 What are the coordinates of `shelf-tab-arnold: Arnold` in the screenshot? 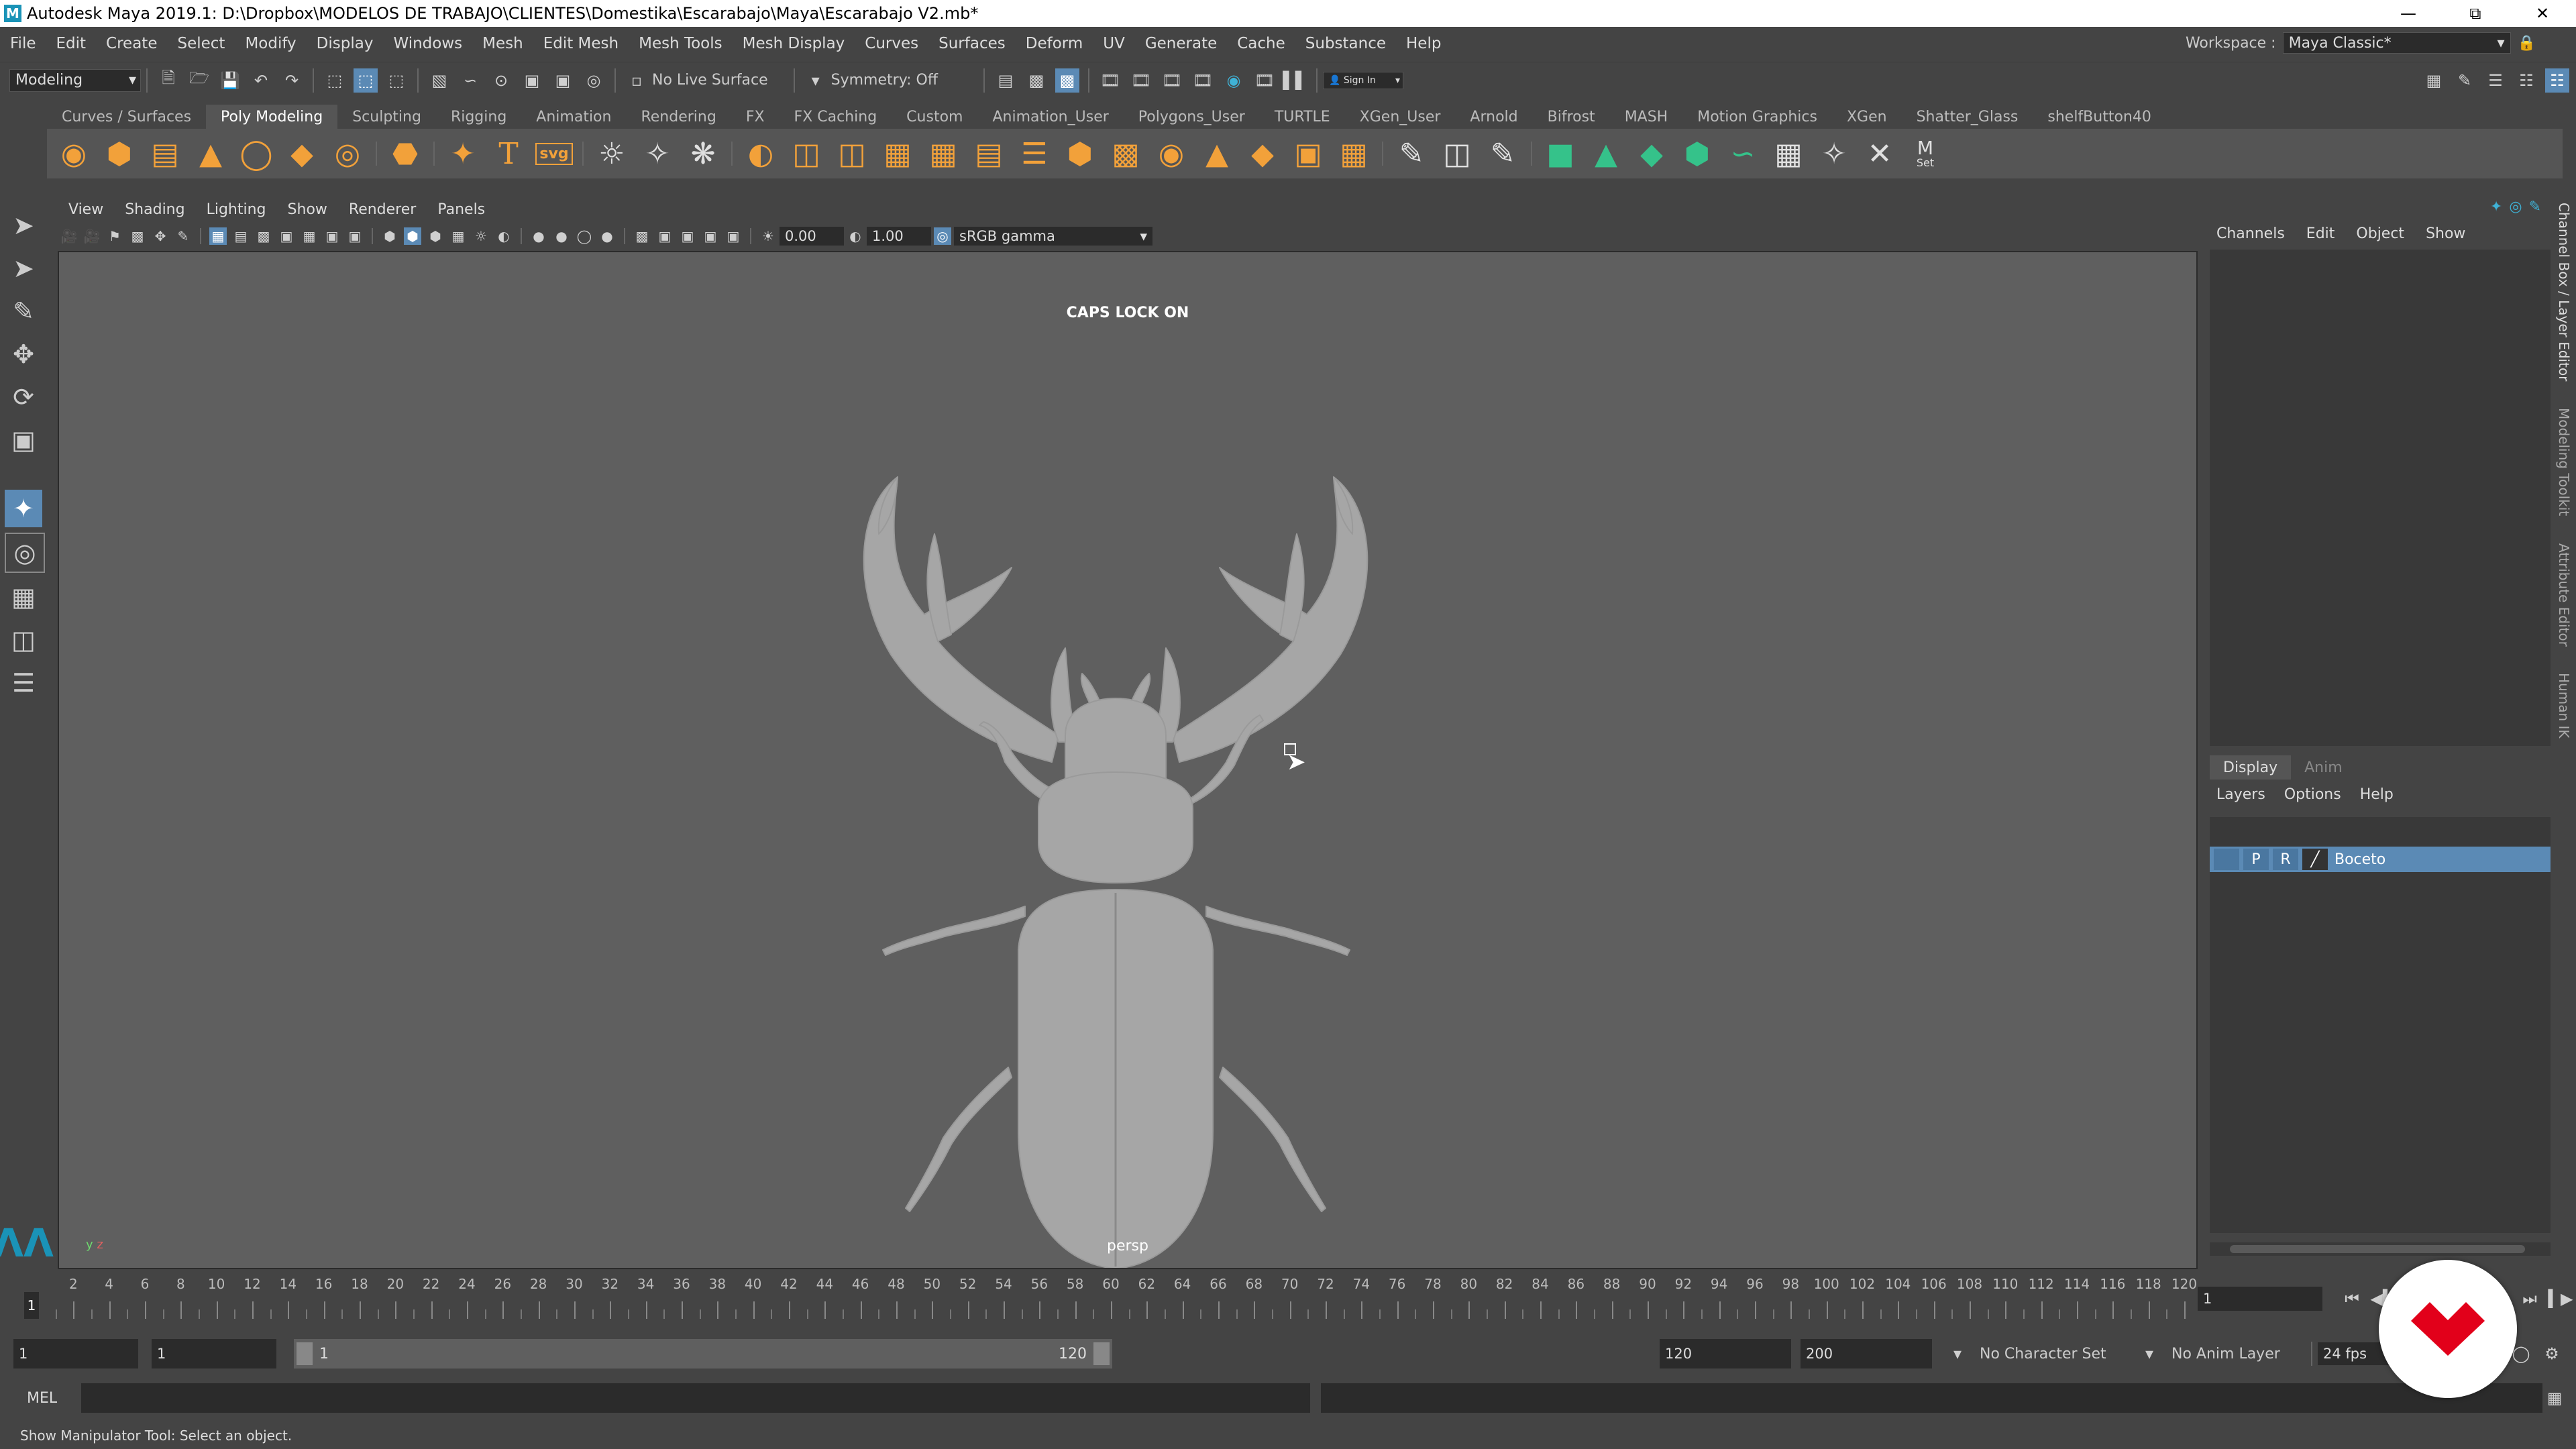 It's located at (1493, 117).